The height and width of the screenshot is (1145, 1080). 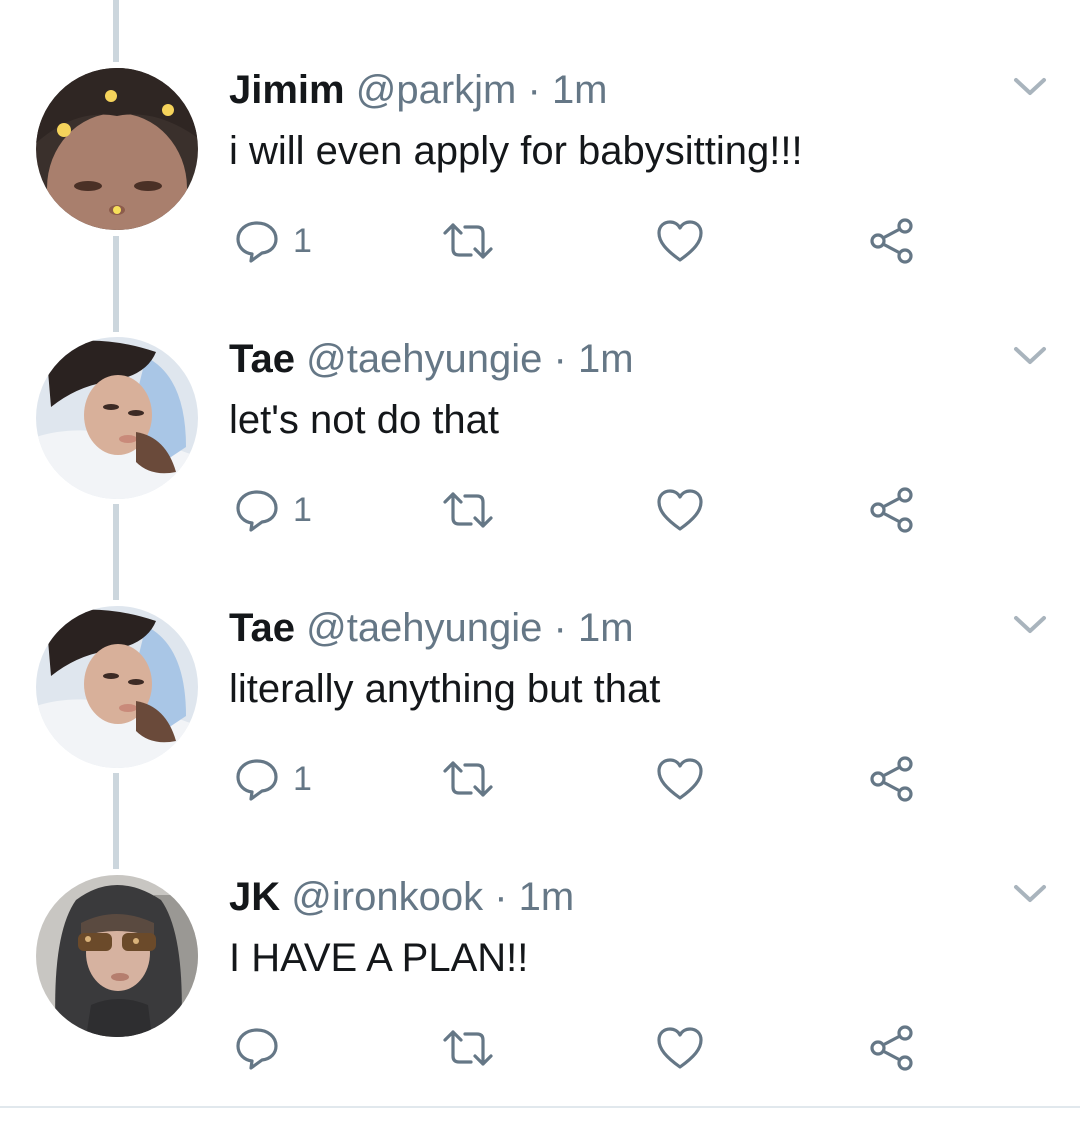 What do you see at coordinates (540, 1048) in the screenshot?
I see `tweet-actions` at bounding box center [540, 1048].